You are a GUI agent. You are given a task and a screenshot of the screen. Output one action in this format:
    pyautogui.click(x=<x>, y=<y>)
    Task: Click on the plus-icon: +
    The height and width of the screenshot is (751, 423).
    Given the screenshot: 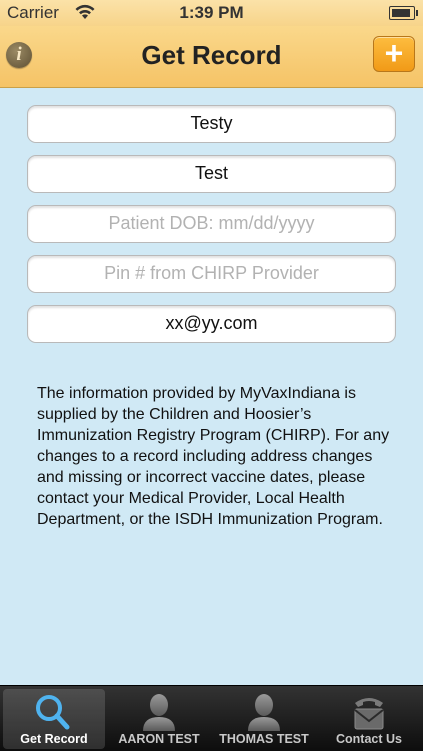 What is the action you would take?
    pyautogui.click(x=394, y=53)
    